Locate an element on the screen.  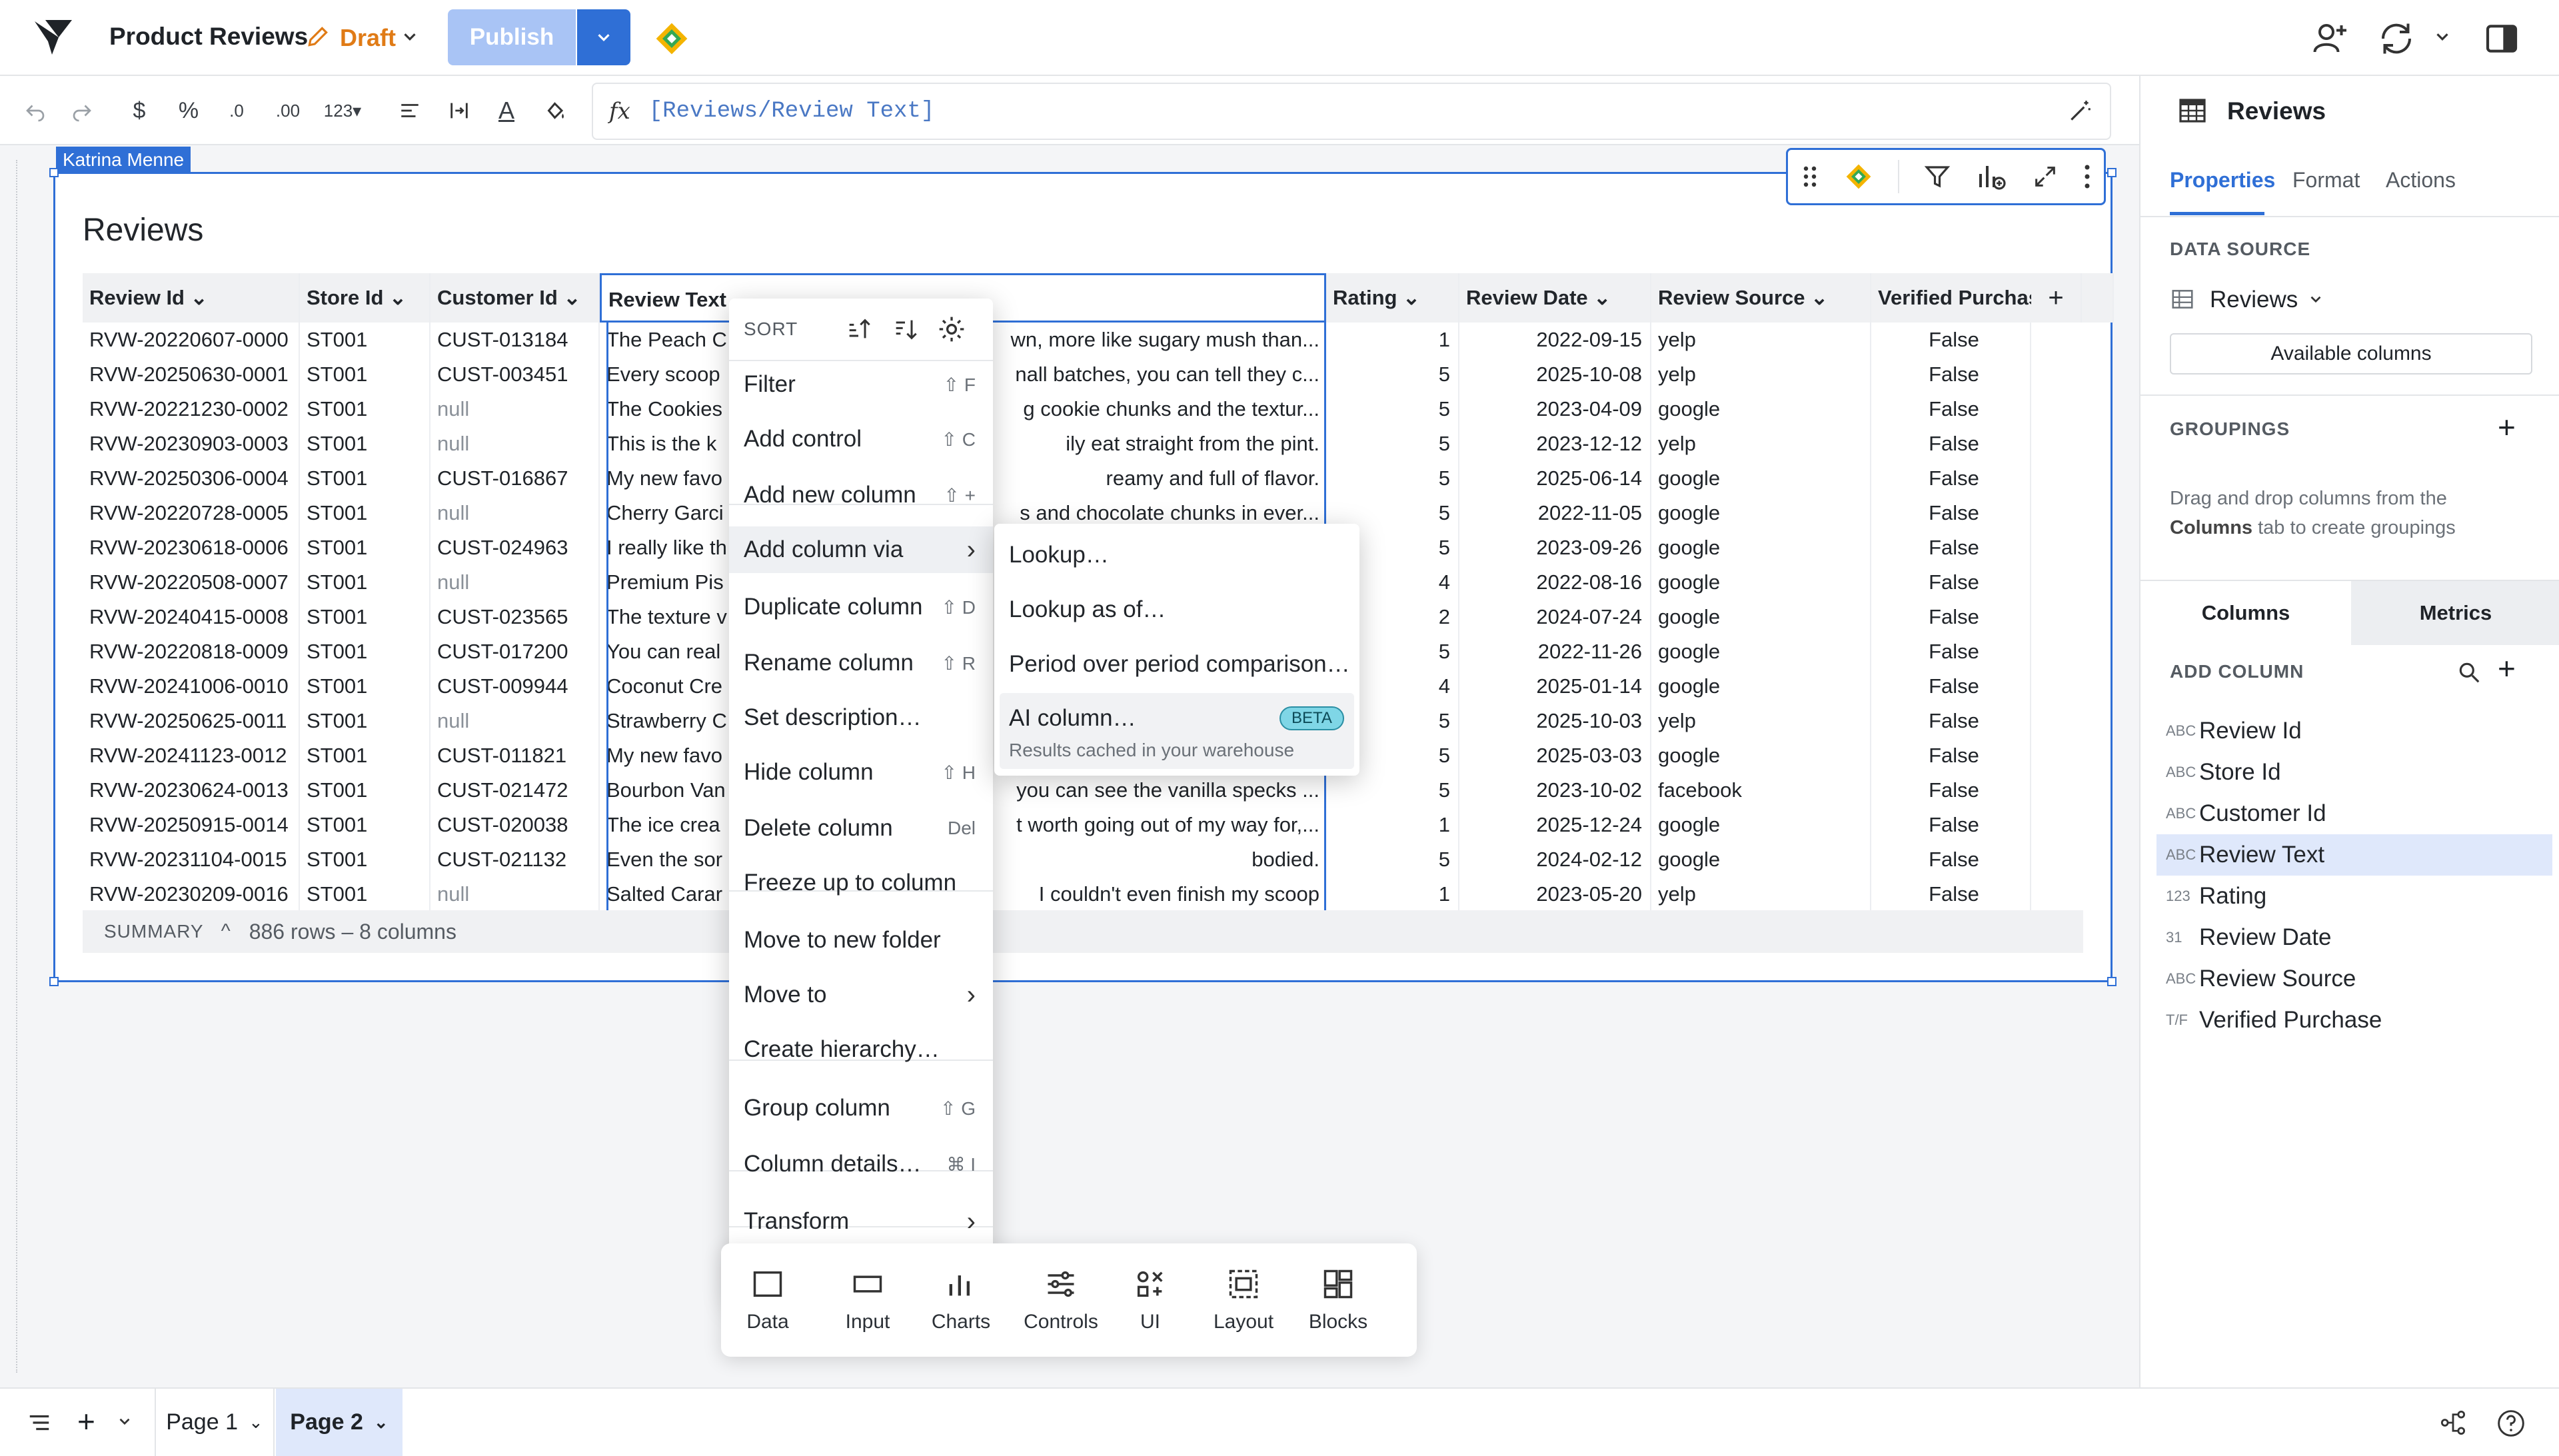
cell-customer-id: CUST-003451 is located at coordinates (515, 374).